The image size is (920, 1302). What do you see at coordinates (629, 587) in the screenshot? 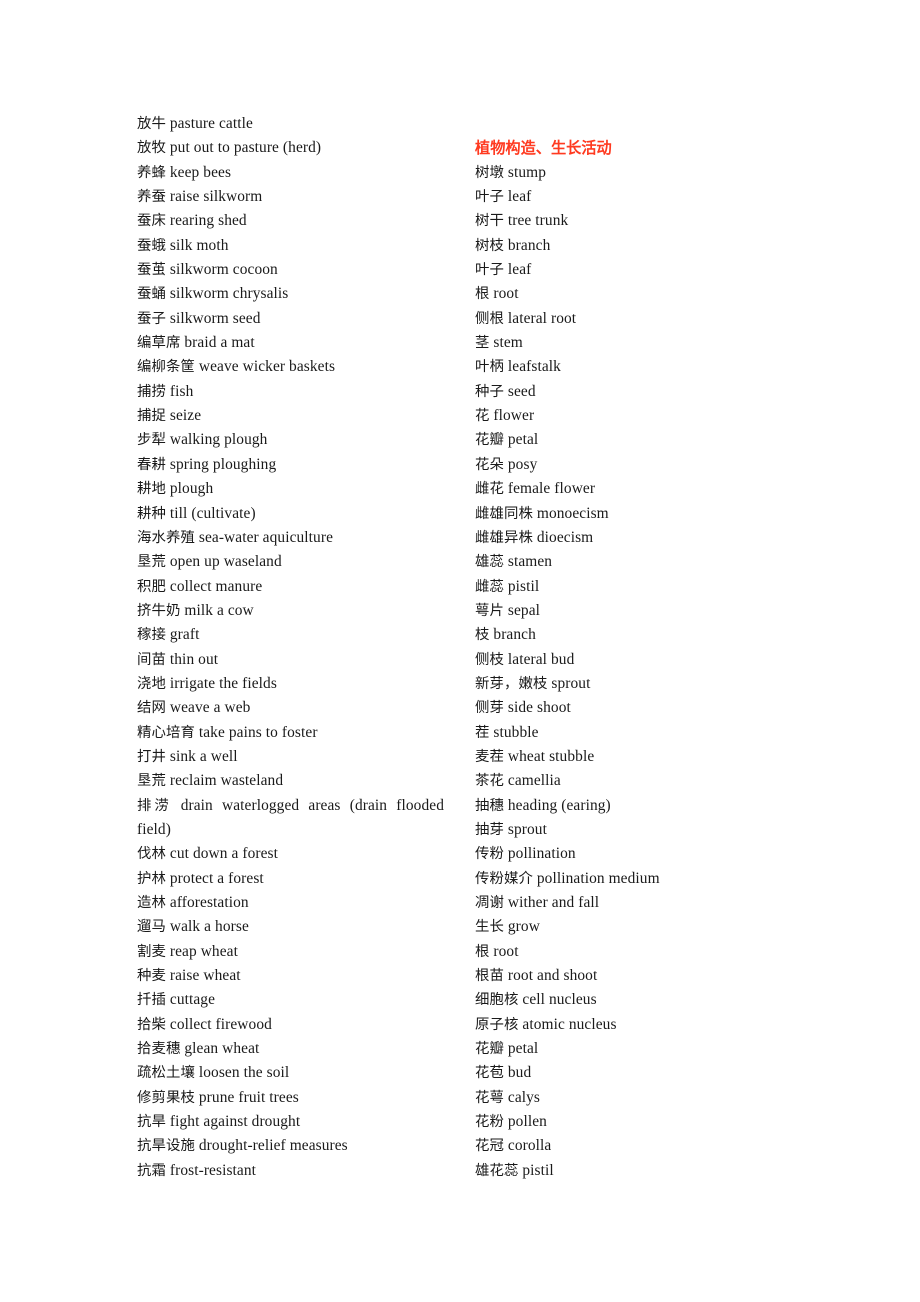
I see `glossary-entry: 雌蕊 pistil` at bounding box center [629, 587].